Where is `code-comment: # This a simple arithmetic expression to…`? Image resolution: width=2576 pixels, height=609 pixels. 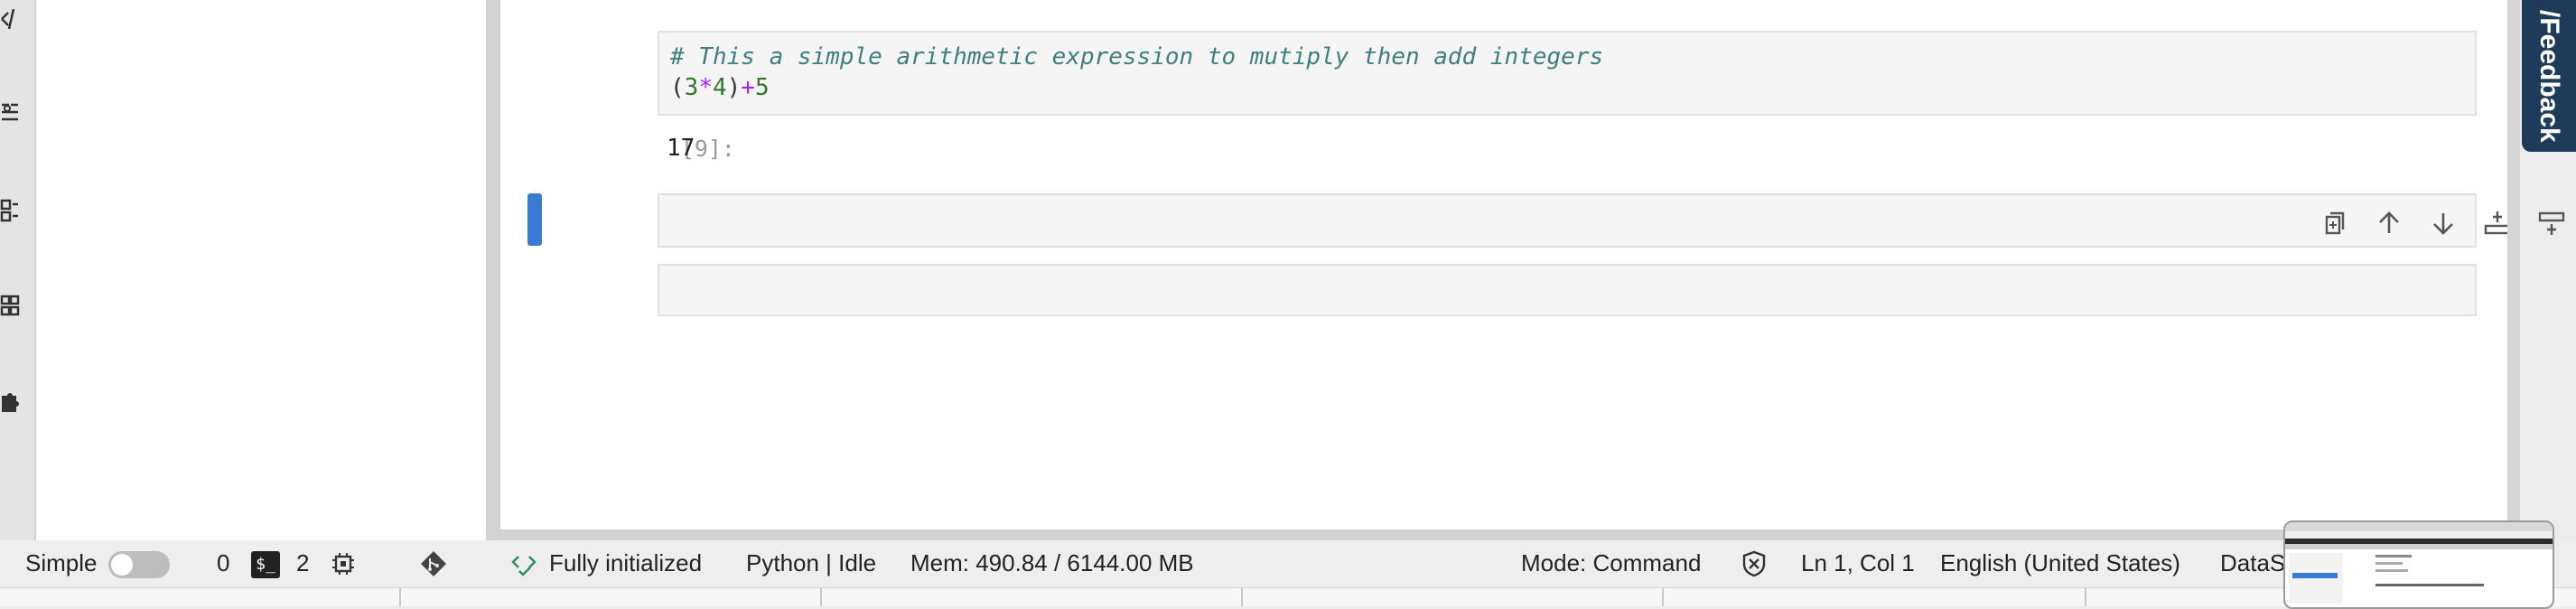
code-comment: # This a simple arithmetic expression to… is located at coordinates (1137, 56).